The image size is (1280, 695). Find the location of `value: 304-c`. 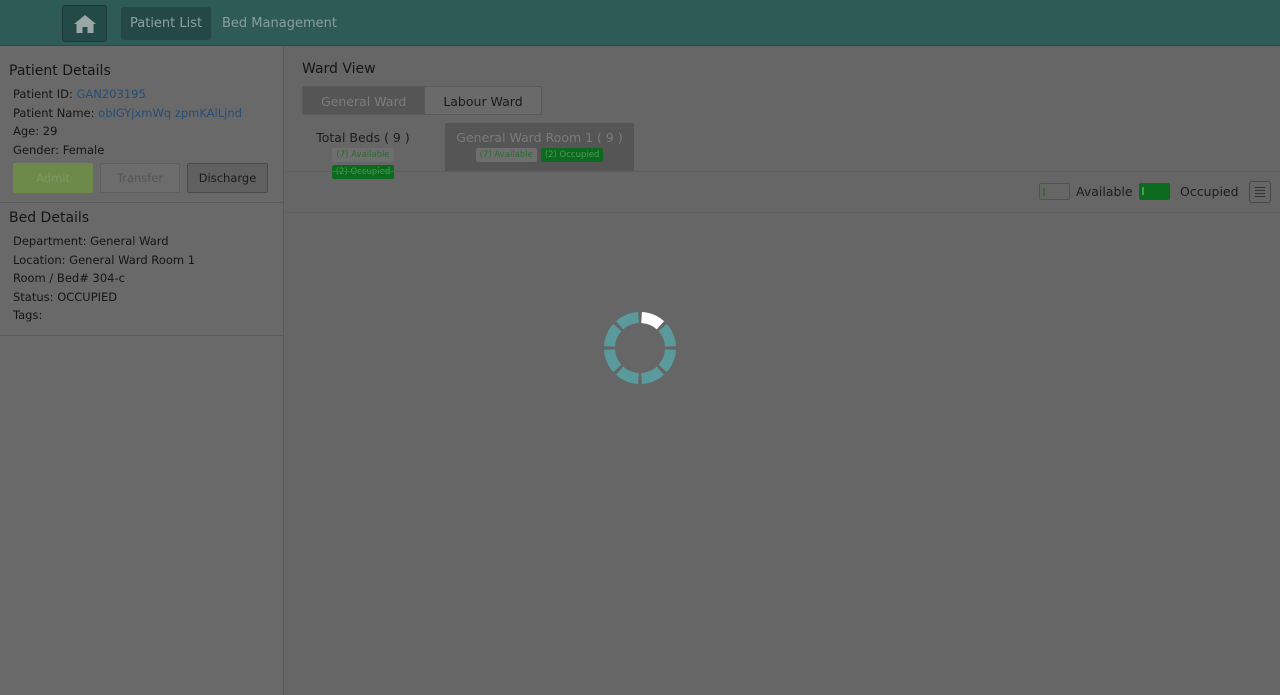

value: 304-c is located at coordinates (108, 278).